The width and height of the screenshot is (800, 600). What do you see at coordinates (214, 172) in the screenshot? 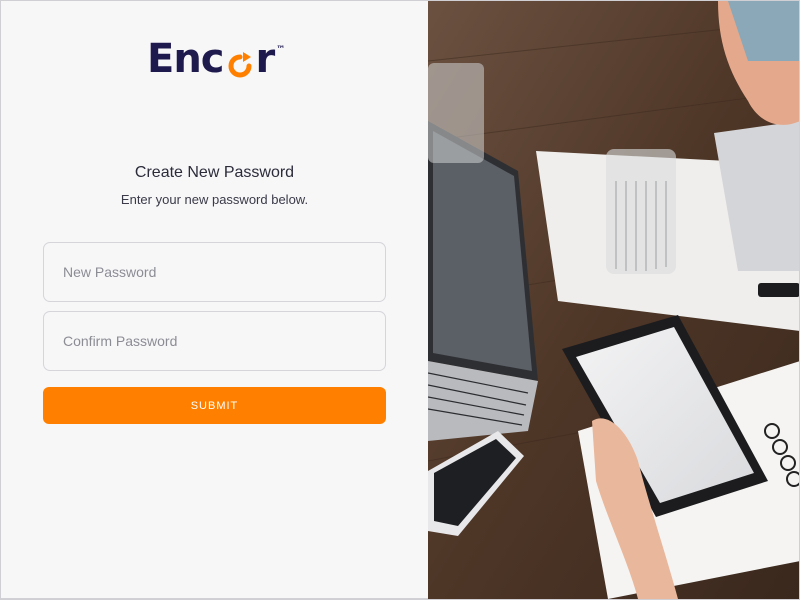
I see `page-title: Create New Password` at bounding box center [214, 172].